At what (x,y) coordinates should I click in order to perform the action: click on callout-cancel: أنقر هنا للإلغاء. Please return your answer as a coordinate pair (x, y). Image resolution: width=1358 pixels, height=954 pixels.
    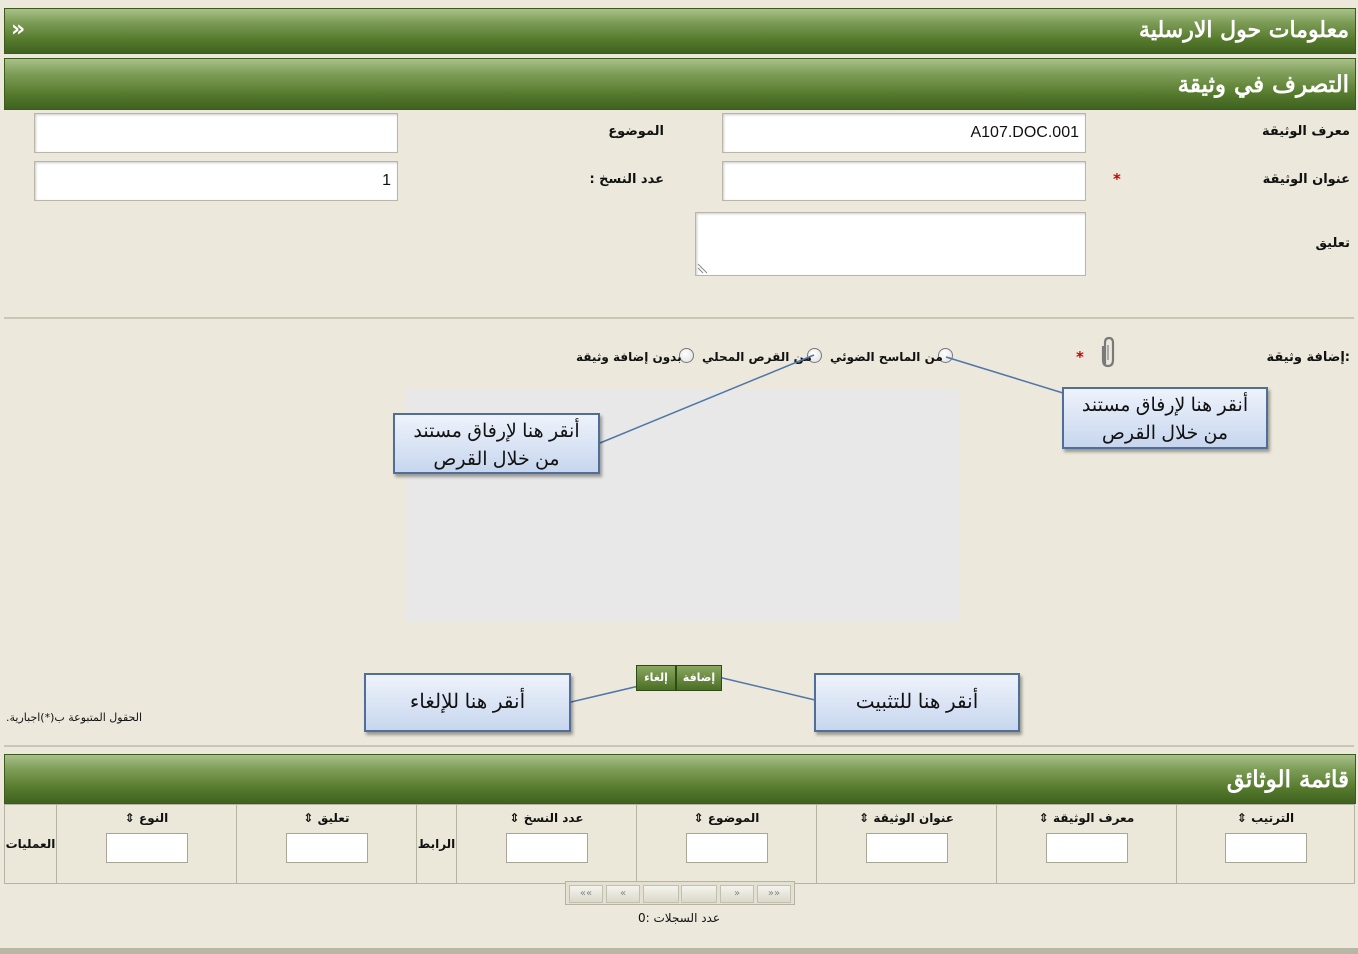
    Looking at the image, I should click on (467, 702).